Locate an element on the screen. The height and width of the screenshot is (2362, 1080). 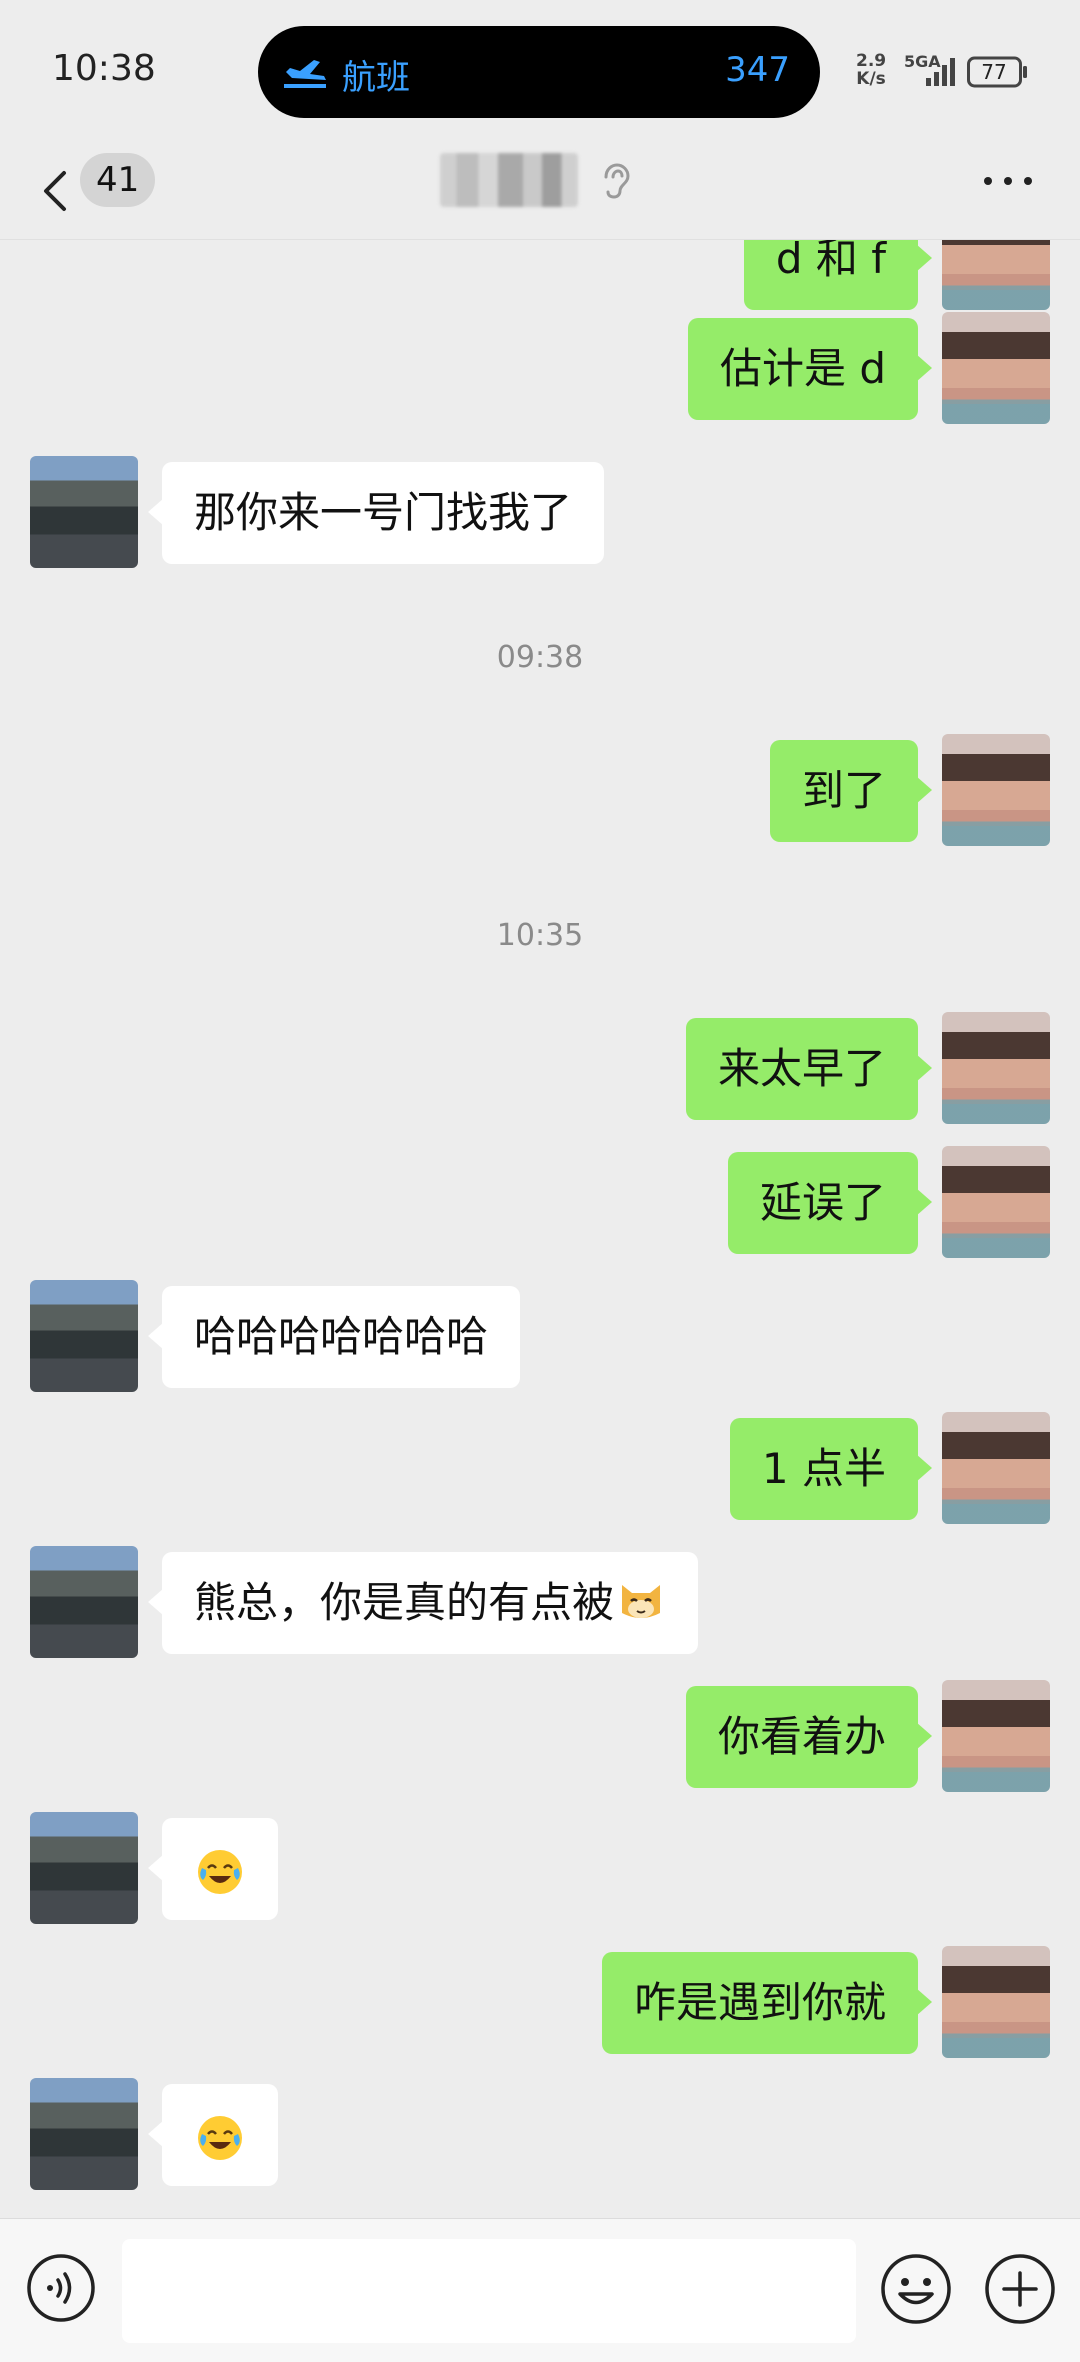
message-text: 1 点半 is located at coordinates (823, 1468).